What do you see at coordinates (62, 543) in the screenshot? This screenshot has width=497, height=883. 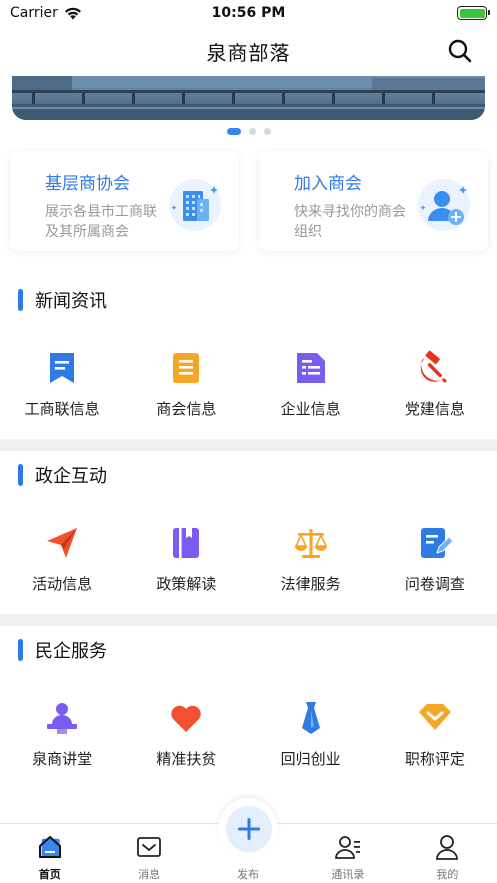 I see `paper-plane-icon` at bounding box center [62, 543].